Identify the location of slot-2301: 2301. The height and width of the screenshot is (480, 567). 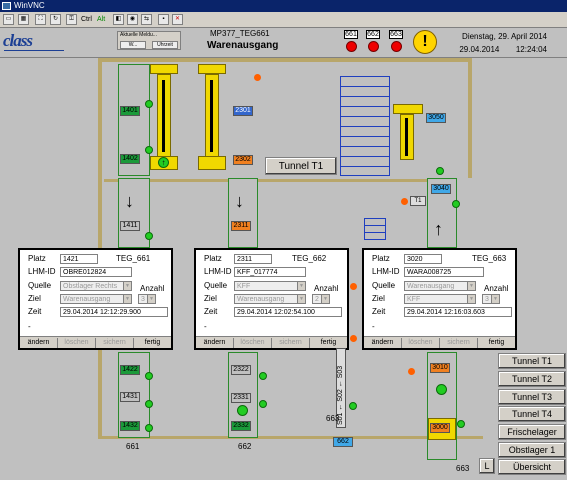
(243, 111).